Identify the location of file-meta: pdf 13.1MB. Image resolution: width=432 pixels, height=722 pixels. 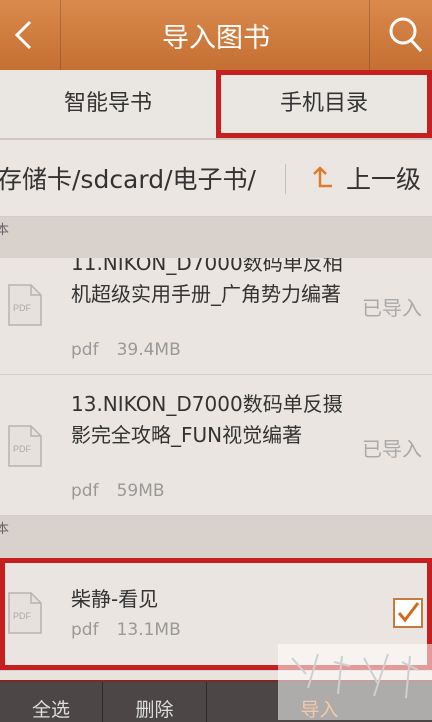
(126, 630).